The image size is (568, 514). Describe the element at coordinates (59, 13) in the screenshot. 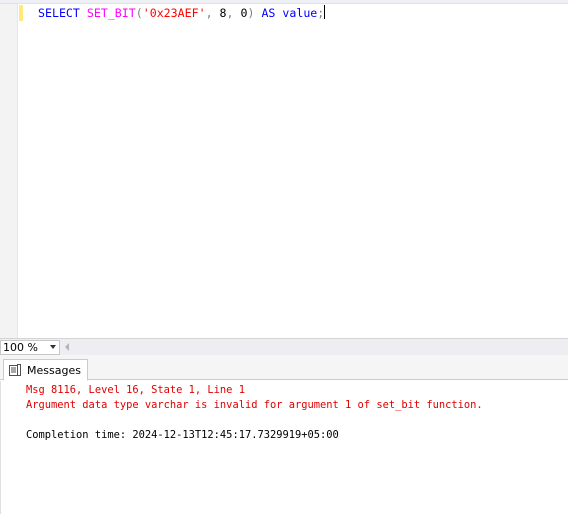

I see `keyword-select: SELECT` at that location.